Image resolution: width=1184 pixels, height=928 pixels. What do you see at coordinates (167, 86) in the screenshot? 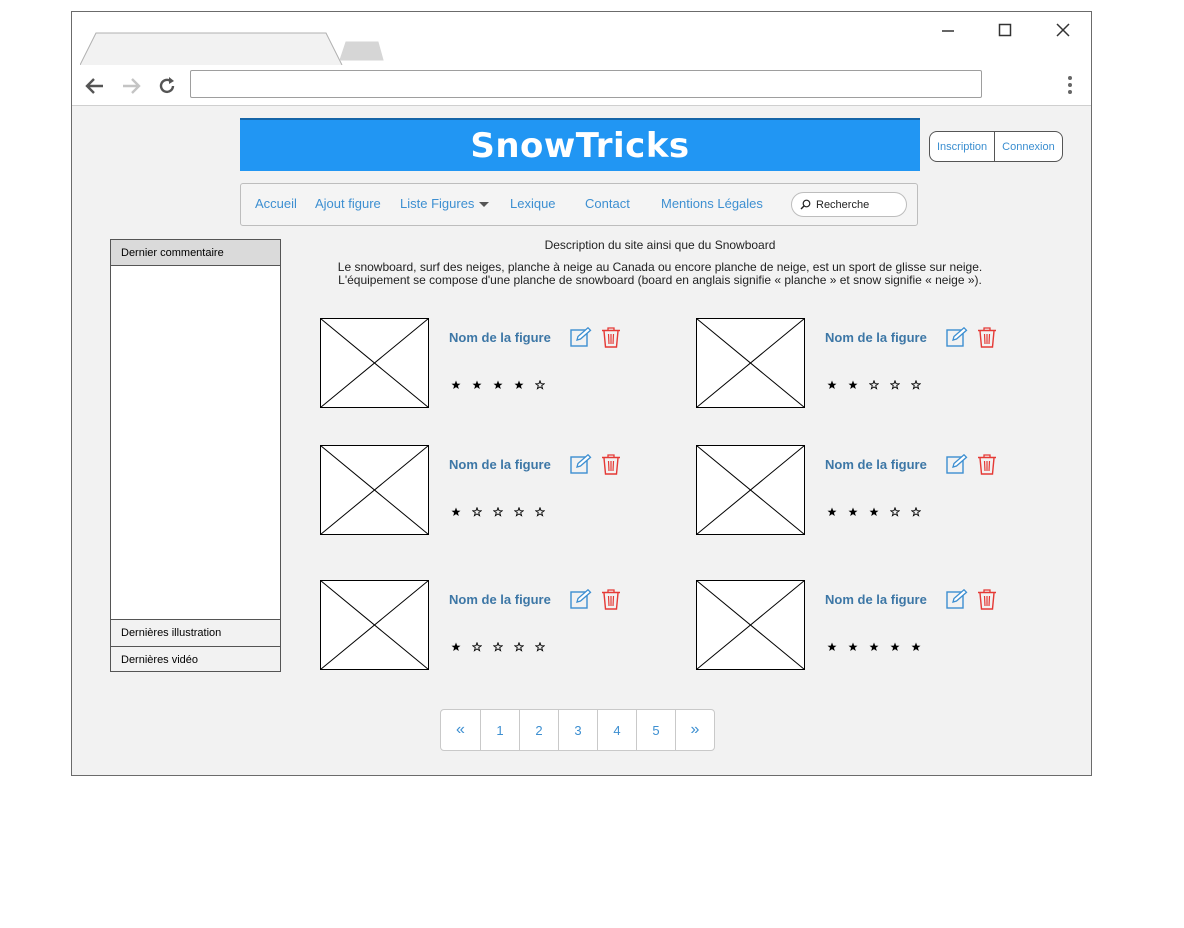
I see `reload-button` at bounding box center [167, 86].